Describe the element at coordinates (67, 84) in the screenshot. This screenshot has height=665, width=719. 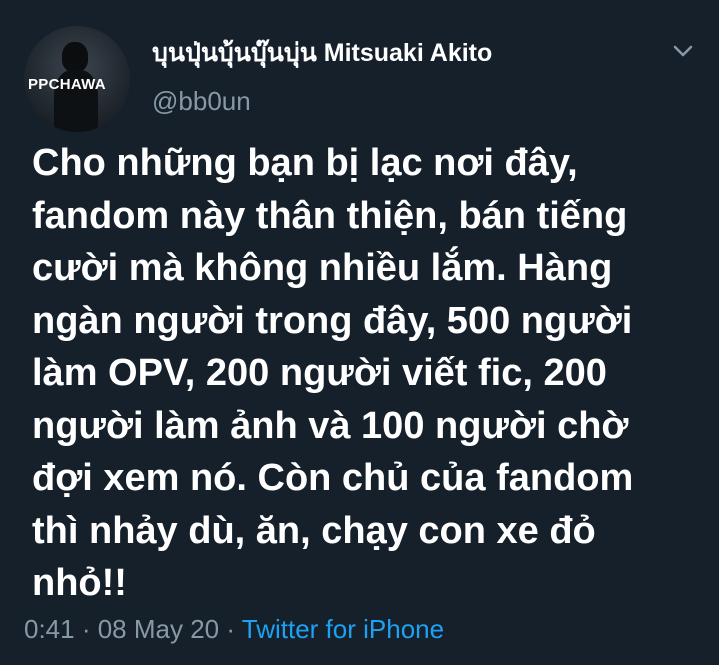
I see `avatar-text: PPCHAWA` at that location.